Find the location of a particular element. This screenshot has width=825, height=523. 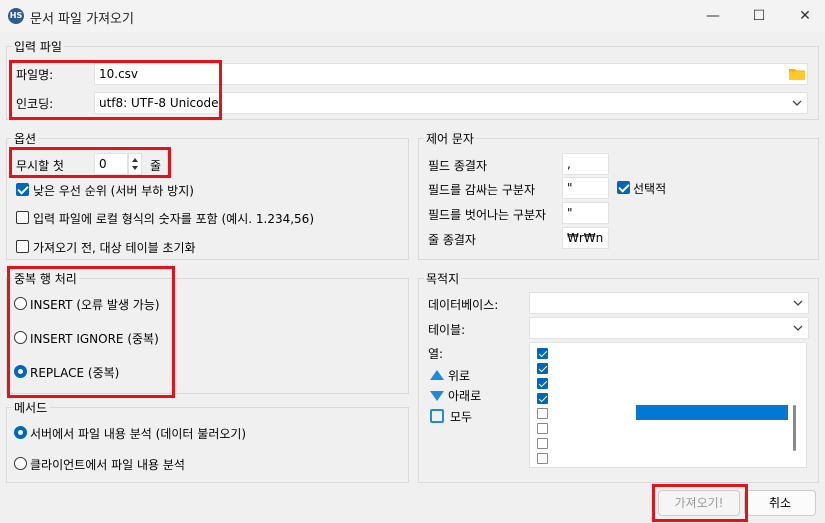

low-priority-label: 낮은 우선 순위 (서버 부하 방지) is located at coordinates (113, 191).